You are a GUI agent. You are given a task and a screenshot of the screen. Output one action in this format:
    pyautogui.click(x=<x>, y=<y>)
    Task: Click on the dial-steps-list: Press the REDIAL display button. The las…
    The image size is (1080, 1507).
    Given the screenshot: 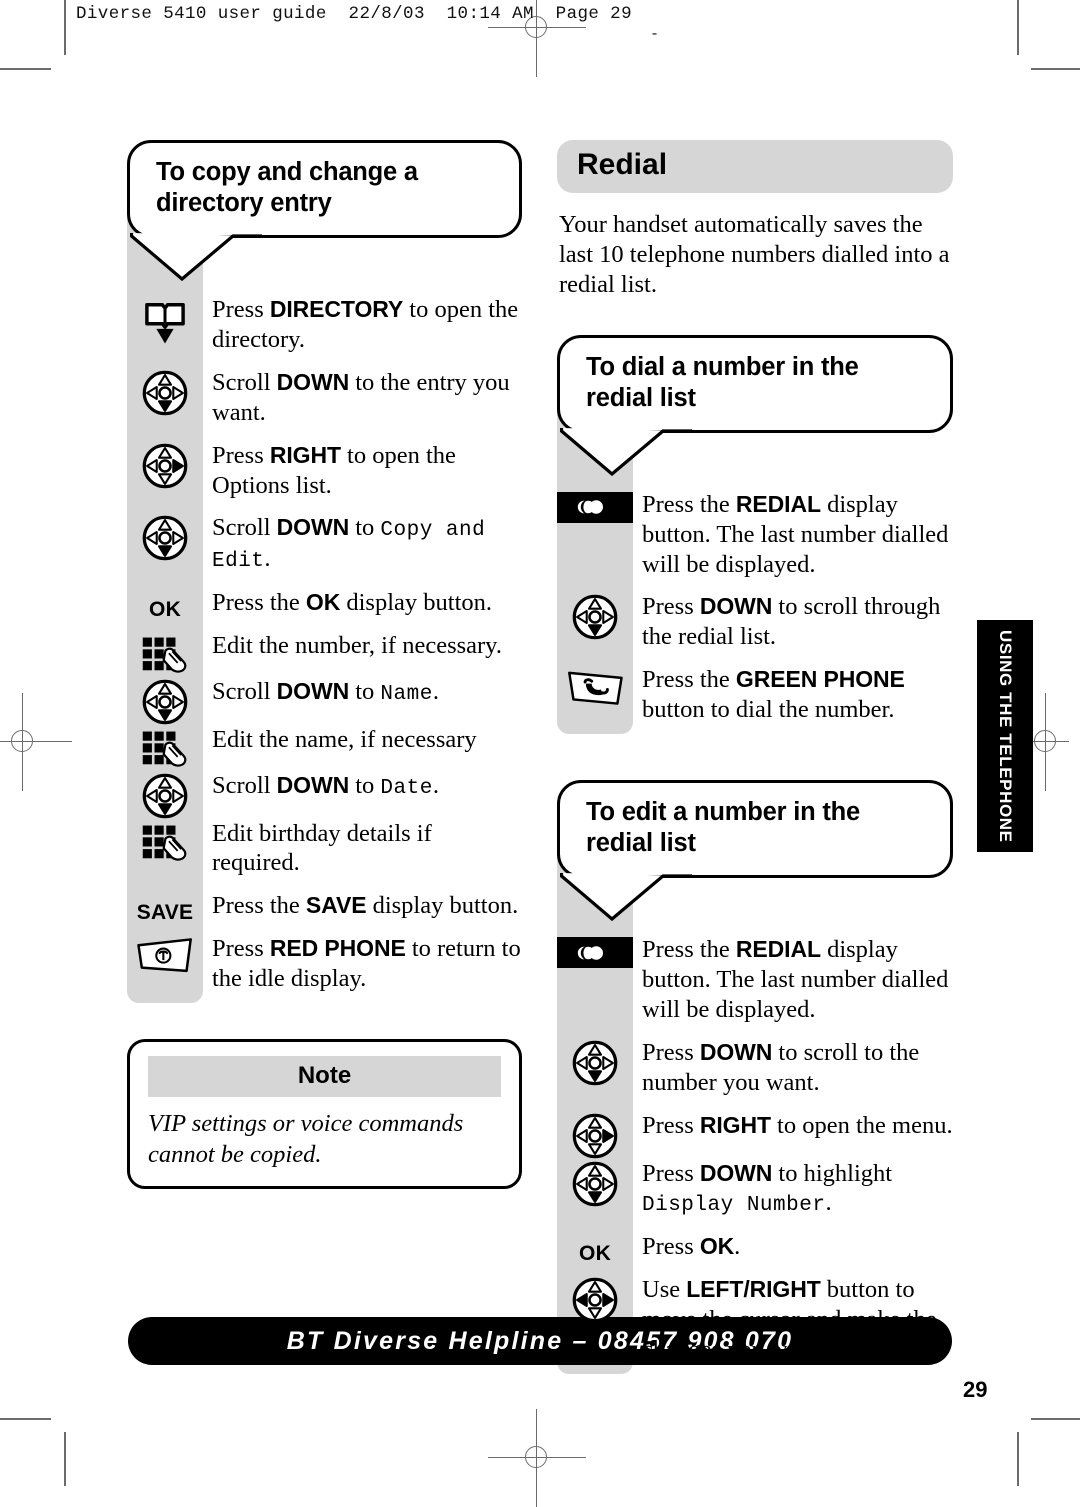 What is the action you would take?
    pyautogui.click(x=755, y=585)
    